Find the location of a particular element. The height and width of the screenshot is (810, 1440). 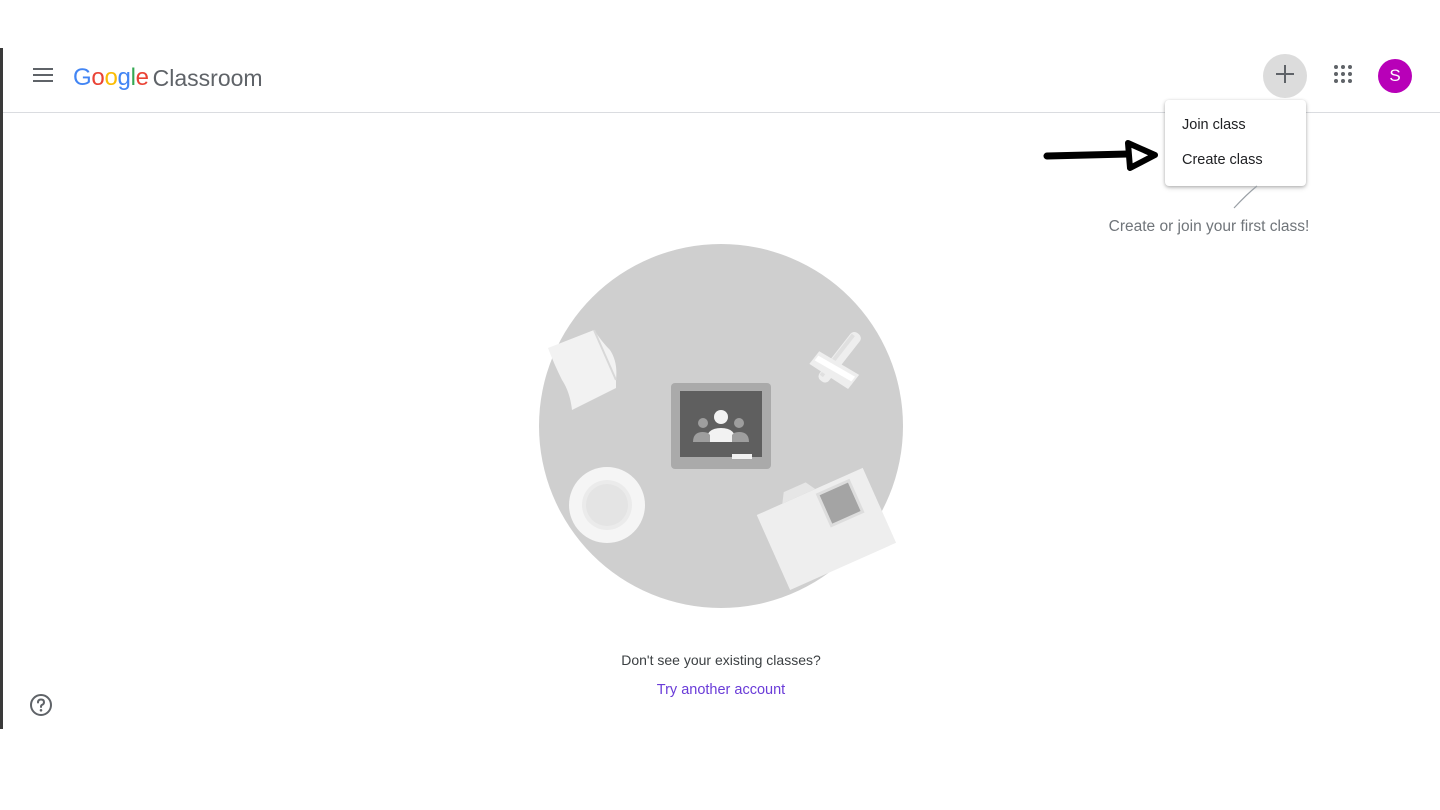

google-classroom-logo: Google Classroom is located at coordinates (168, 78).